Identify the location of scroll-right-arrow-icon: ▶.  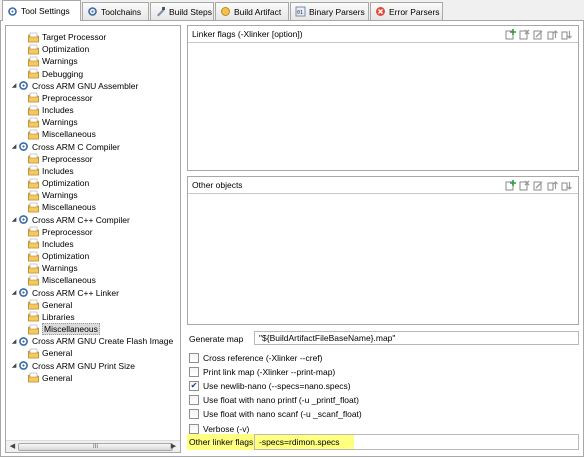
(173, 447).